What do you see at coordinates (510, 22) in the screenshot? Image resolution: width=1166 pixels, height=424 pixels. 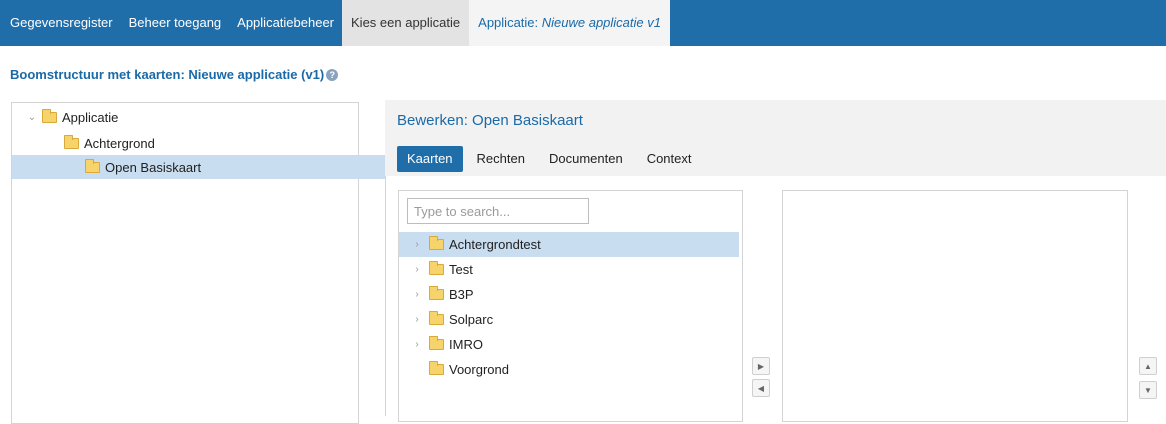 I see `nav-app-prefix: Applicatie:` at bounding box center [510, 22].